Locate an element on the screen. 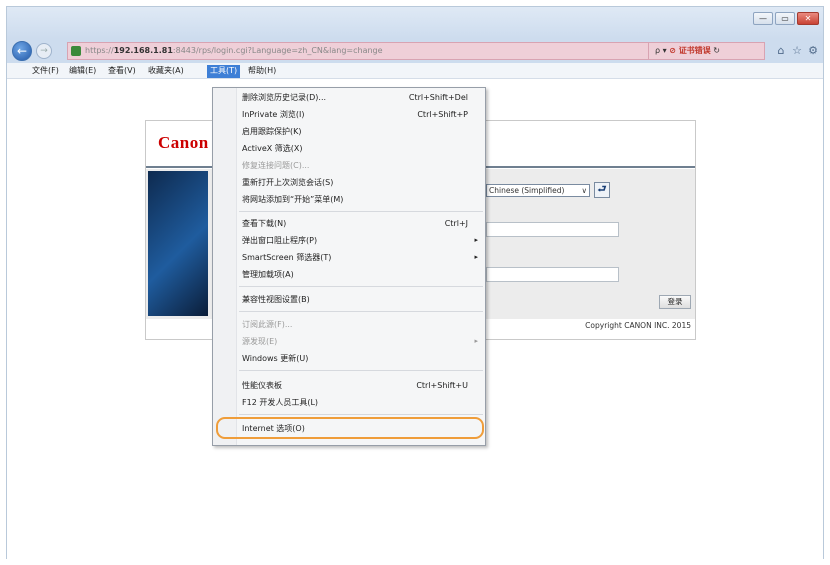 The height and width of the screenshot is (565, 830). chevron-down-icon: ∨ is located at coordinates (584, 190).